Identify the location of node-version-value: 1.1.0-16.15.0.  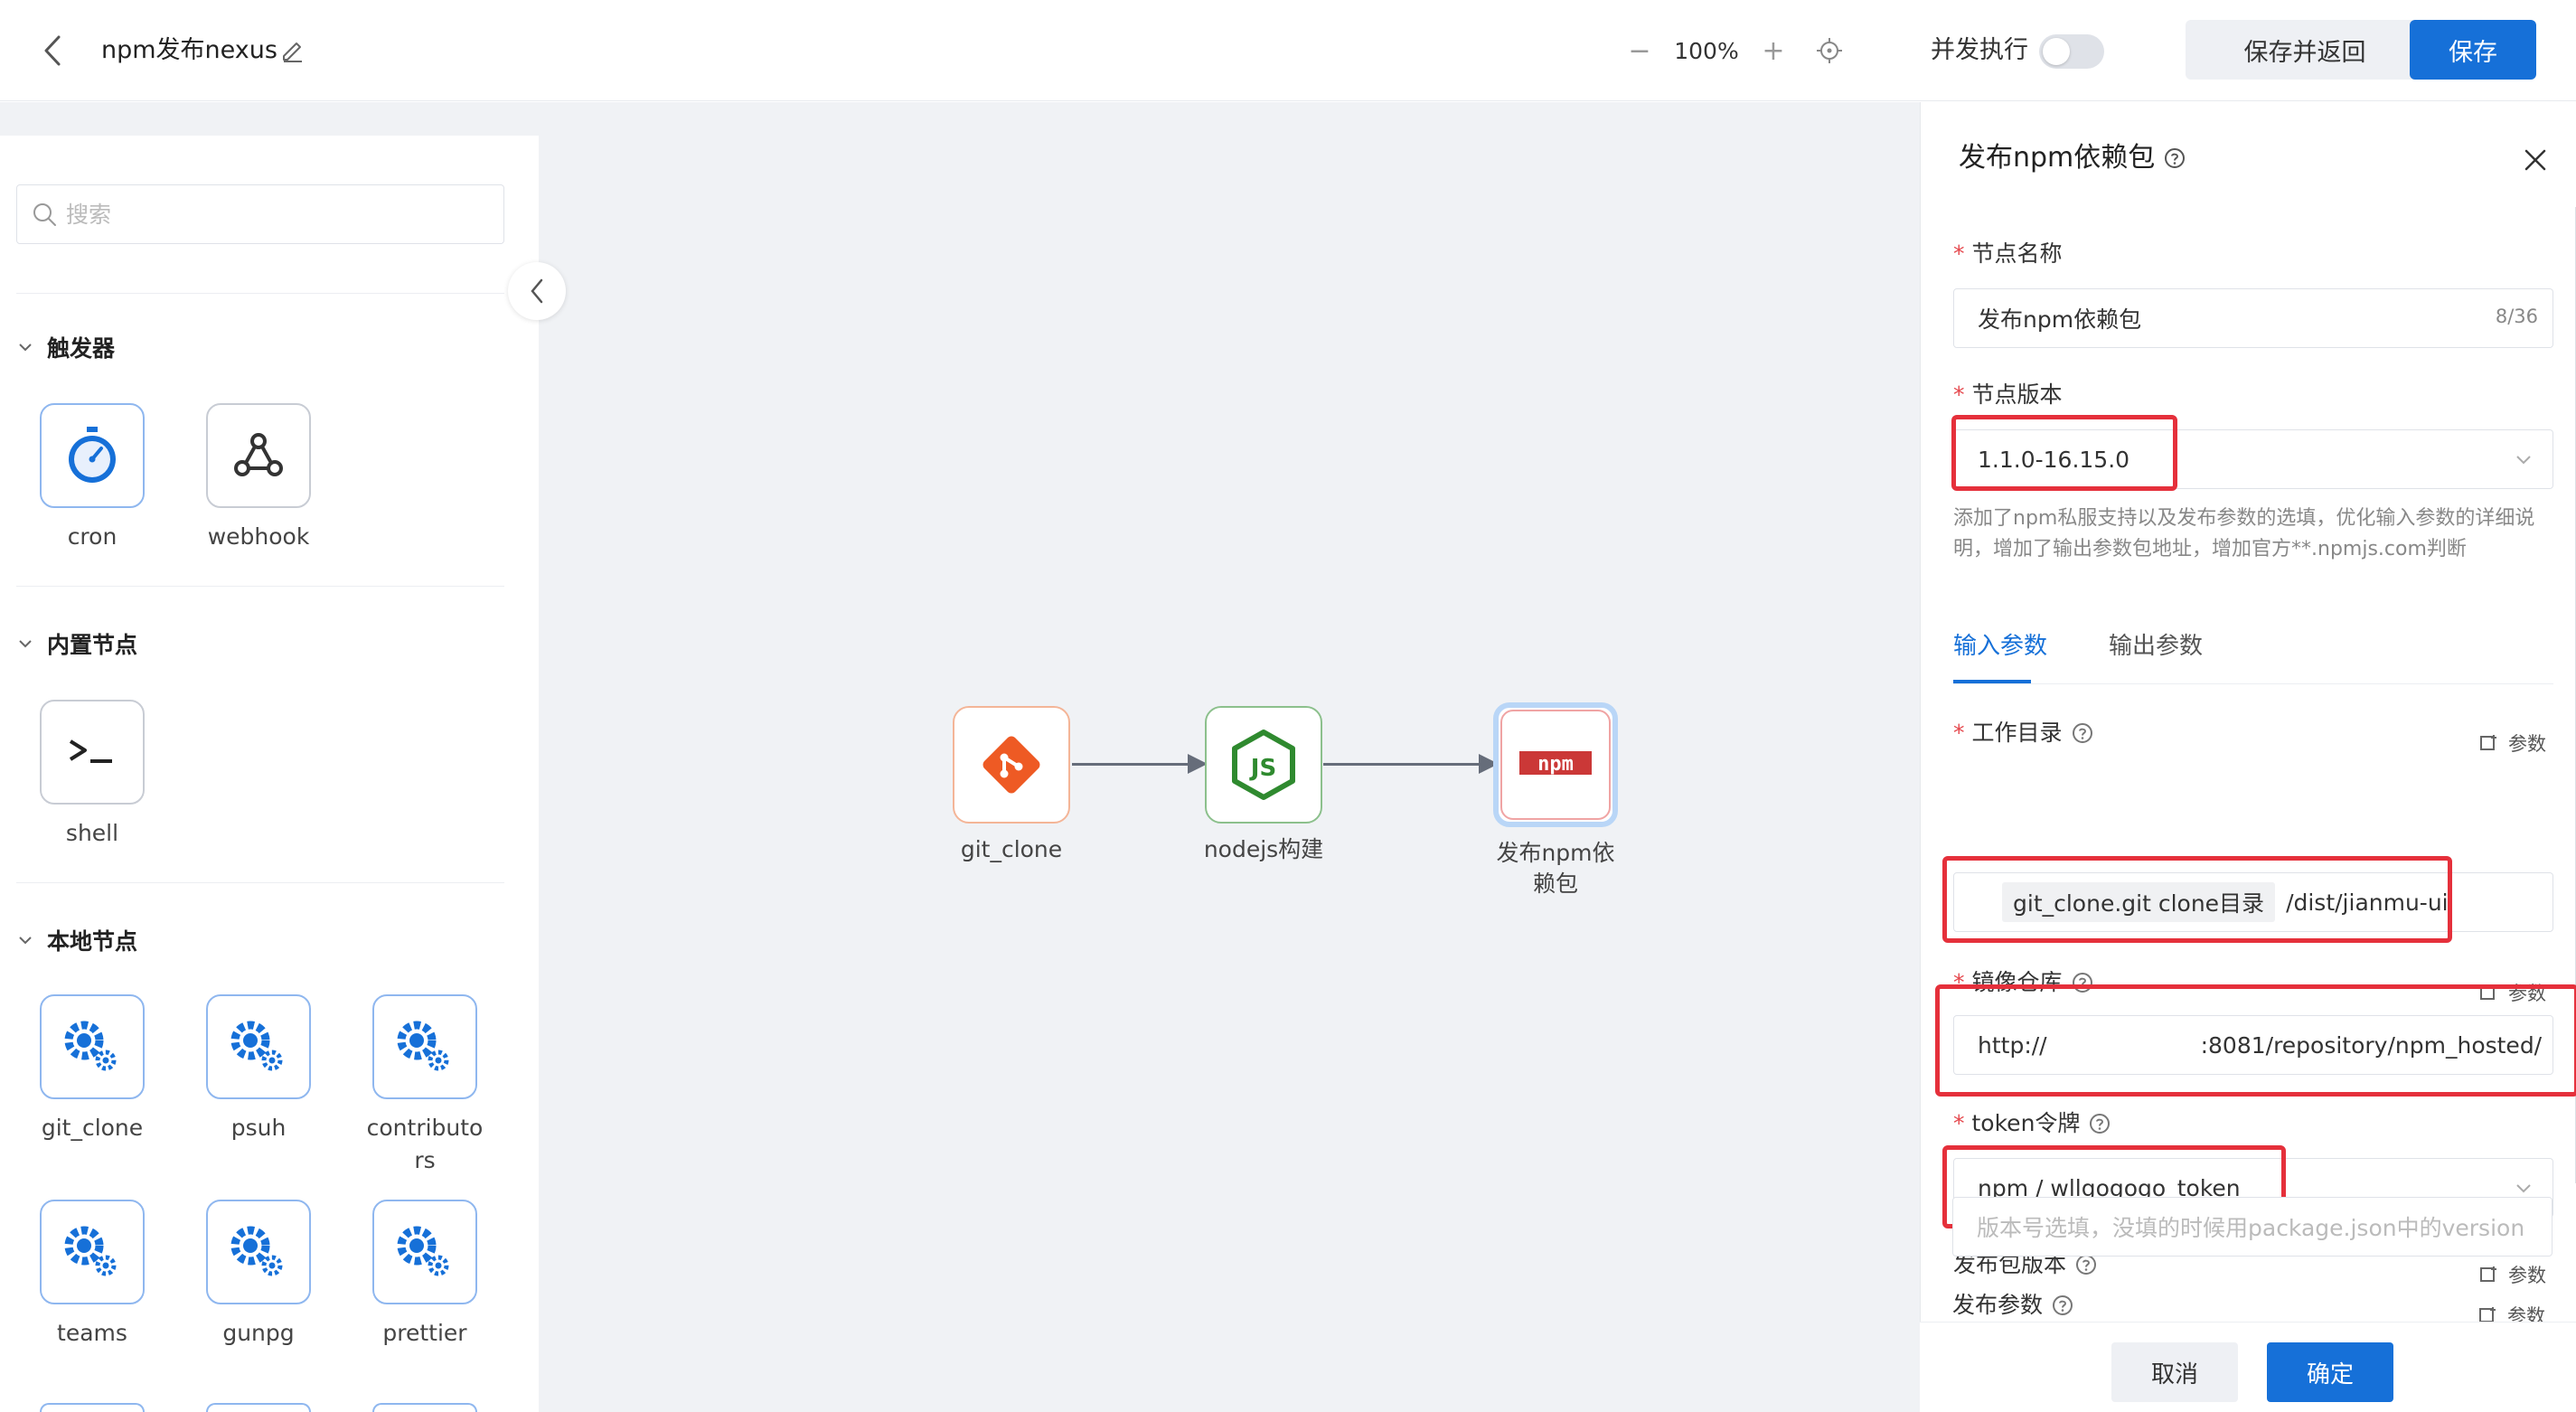
(2054, 459).